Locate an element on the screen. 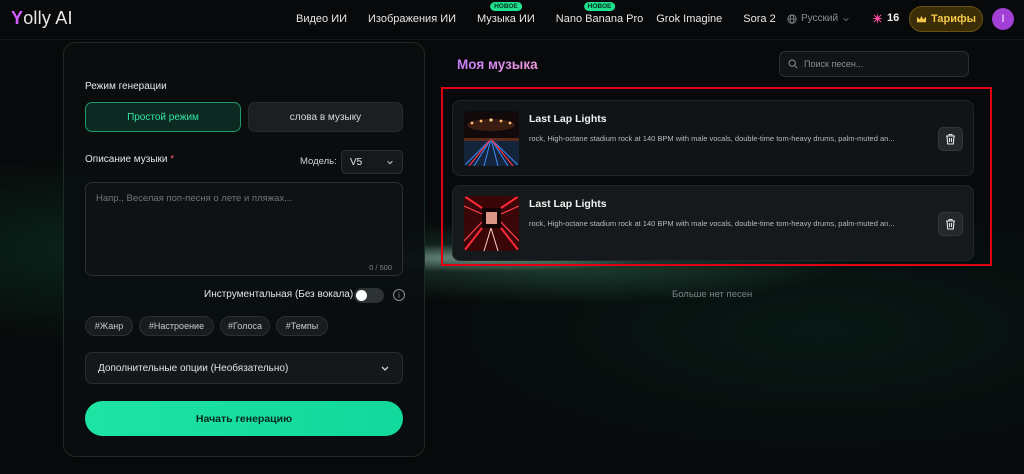 The height and width of the screenshot is (474, 1024). advanced-options-label: Дополнительные опции (Необязательно) is located at coordinates (193, 368).